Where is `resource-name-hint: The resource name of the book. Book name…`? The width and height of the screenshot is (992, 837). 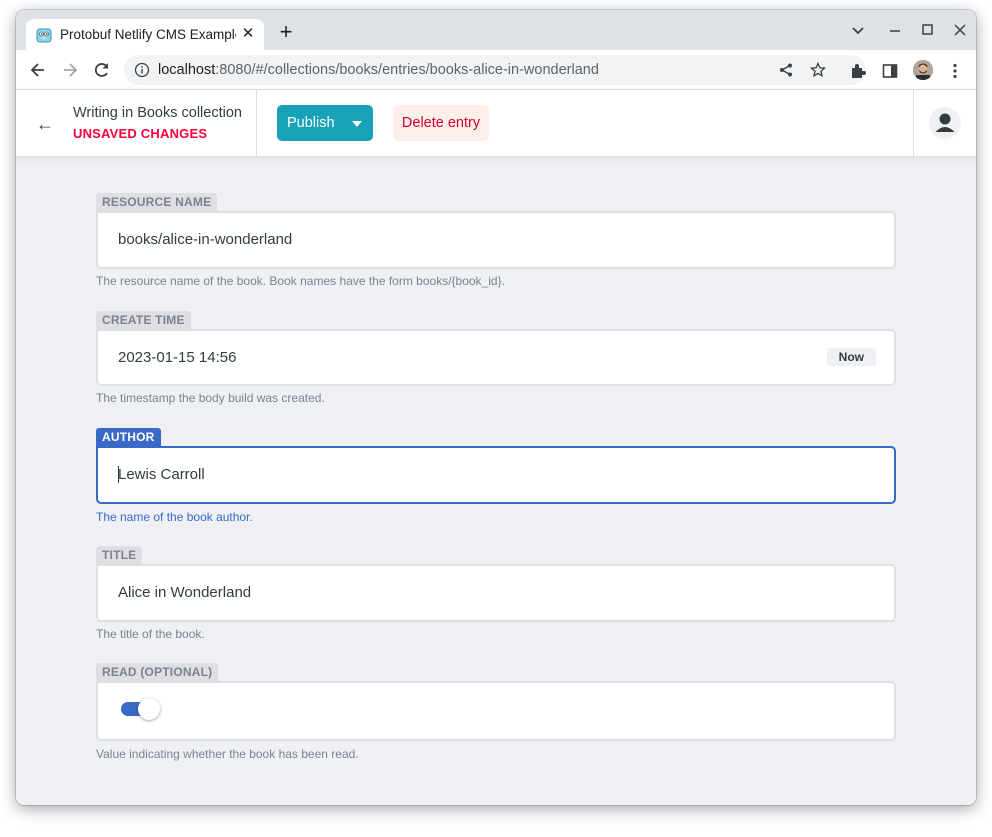
resource-name-hint: The resource name of the book. Book name… is located at coordinates (300, 281).